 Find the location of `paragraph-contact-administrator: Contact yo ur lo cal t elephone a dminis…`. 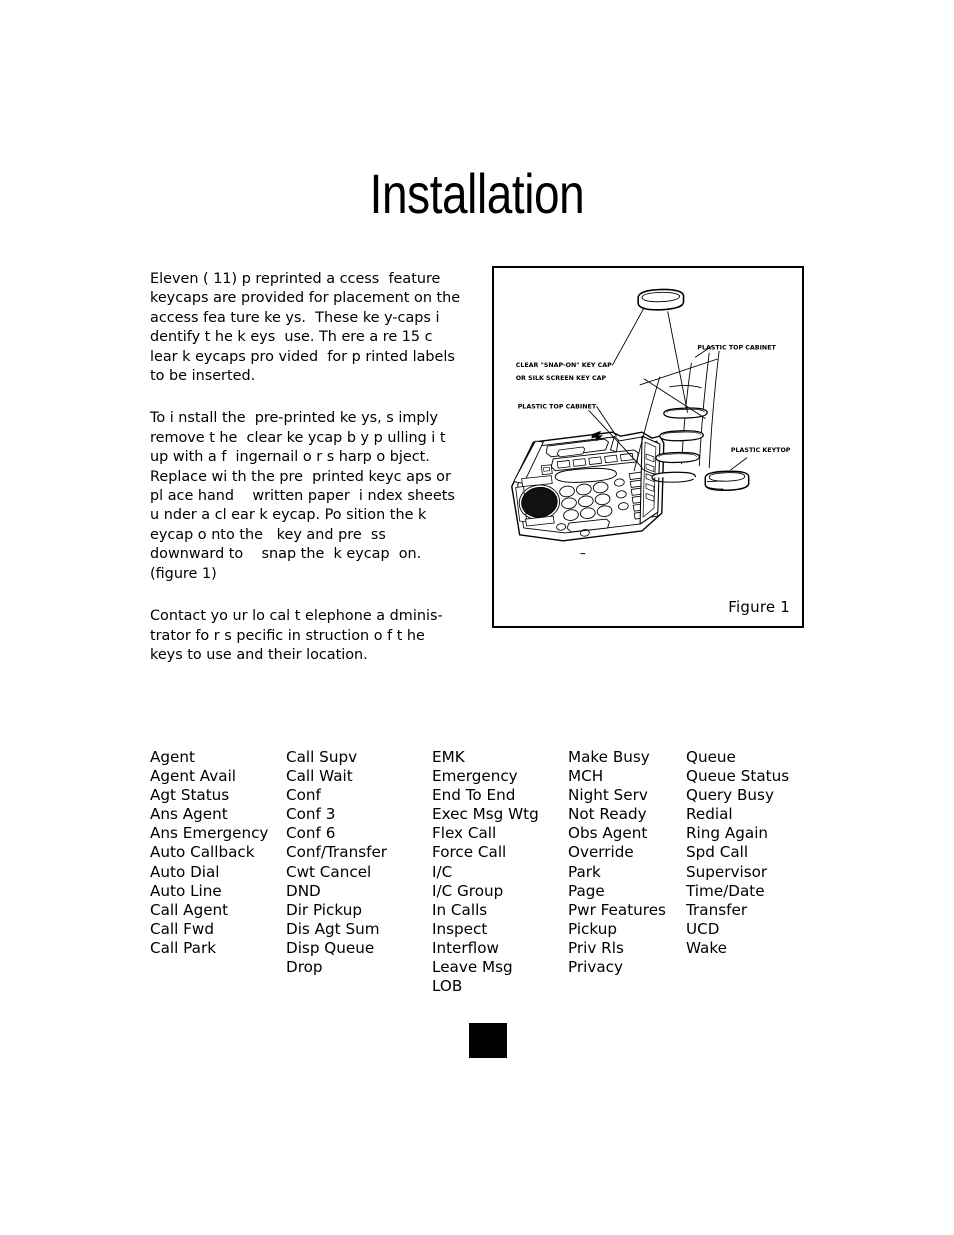

paragraph-contact-administrator: Contact yo ur lo cal t elephone a dminis… is located at coordinates (296, 635).